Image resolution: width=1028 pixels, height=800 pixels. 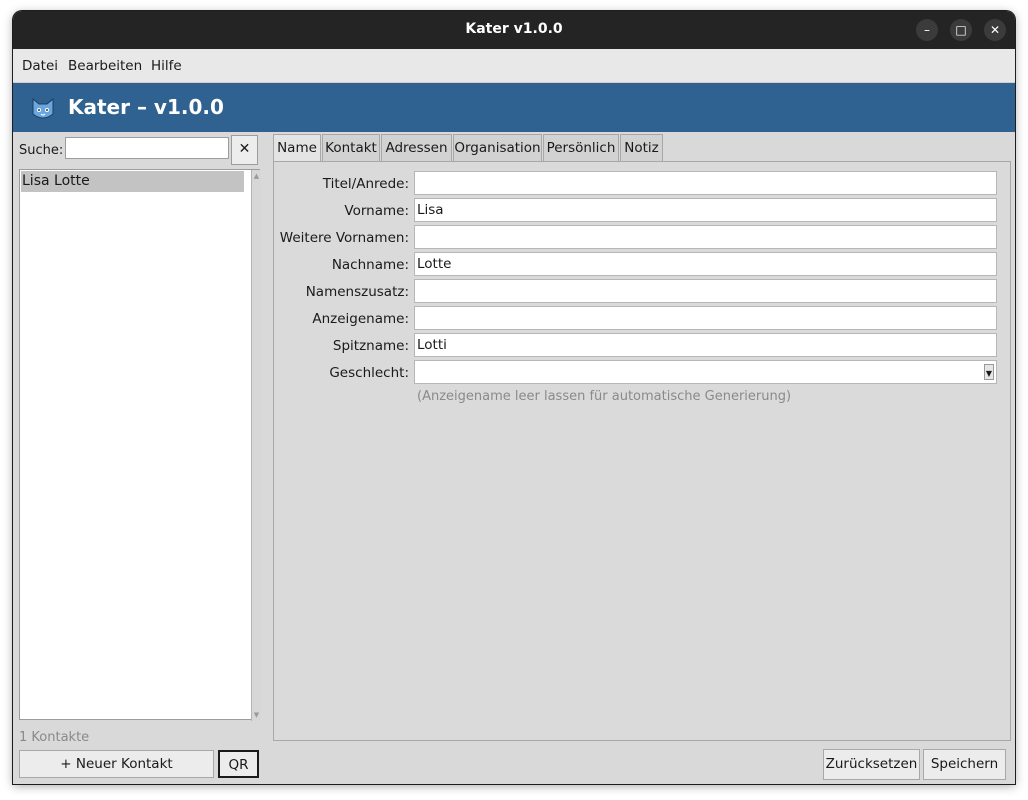 What do you see at coordinates (705, 210) in the screenshot?
I see `vorname-input: Lisa` at bounding box center [705, 210].